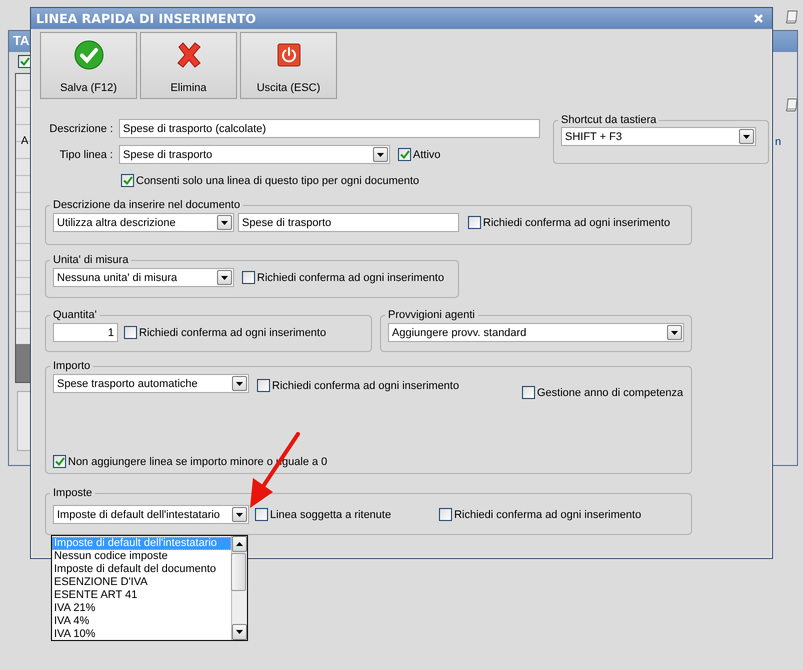 The width and height of the screenshot is (803, 670). What do you see at coordinates (141, 569) in the screenshot?
I see `list-item: Imposte di default del documento` at bounding box center [141, 569].